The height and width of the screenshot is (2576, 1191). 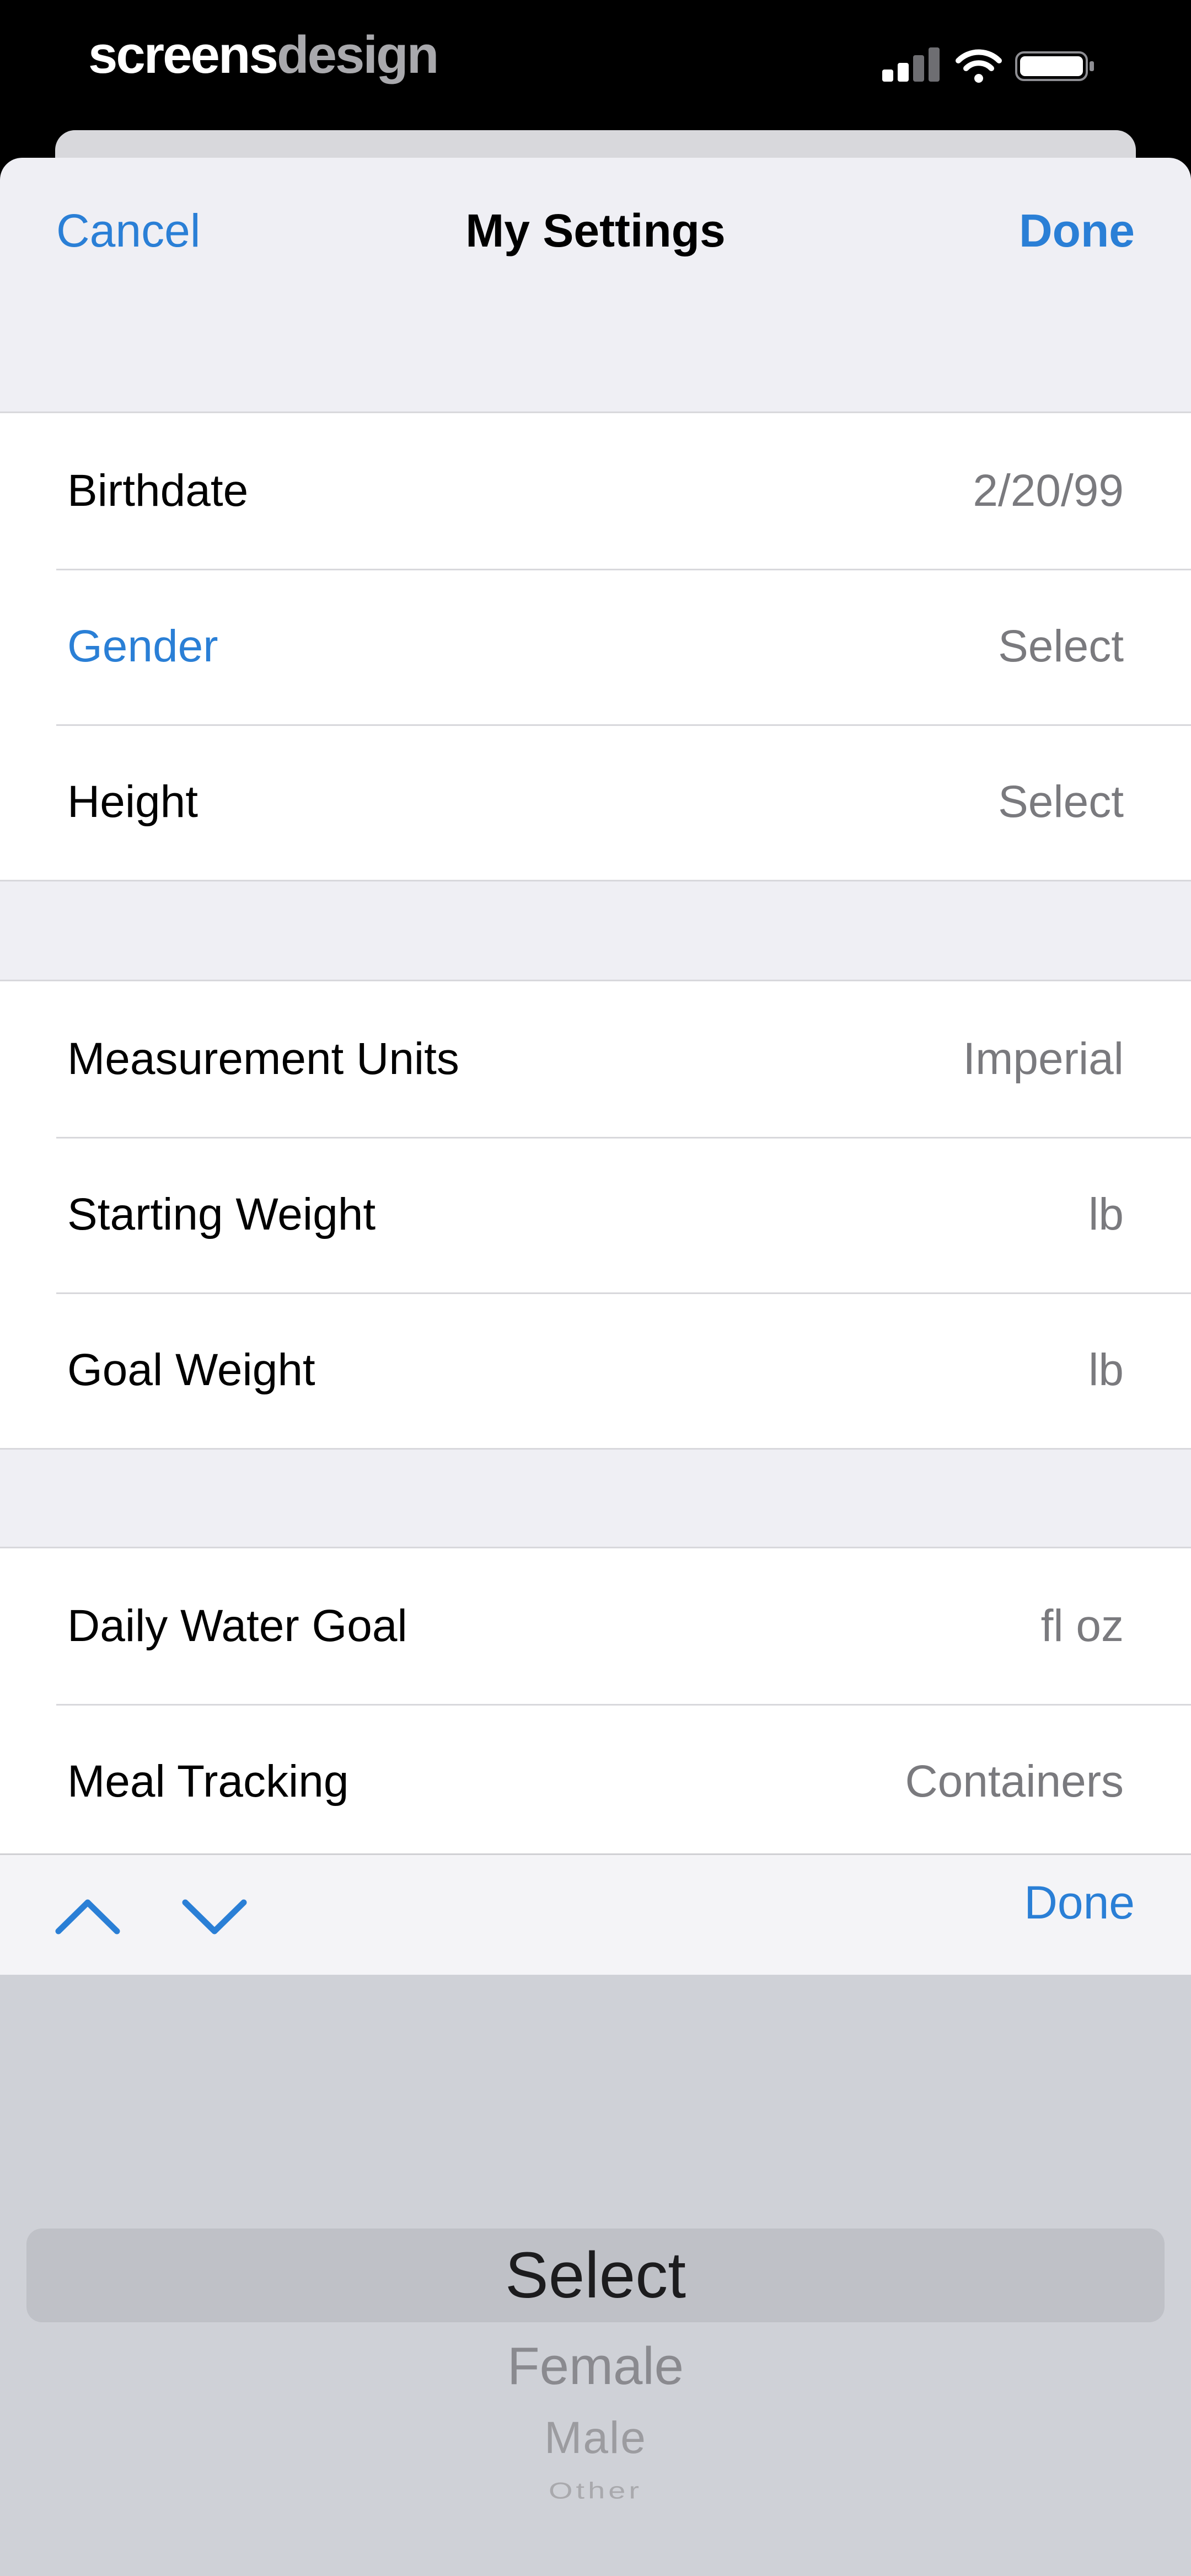 What do you see at coordinates (595, 491) in the screenshot?
I see `row-birthdate: Birthdate 2/20/99` at bounding box center [595, 491].